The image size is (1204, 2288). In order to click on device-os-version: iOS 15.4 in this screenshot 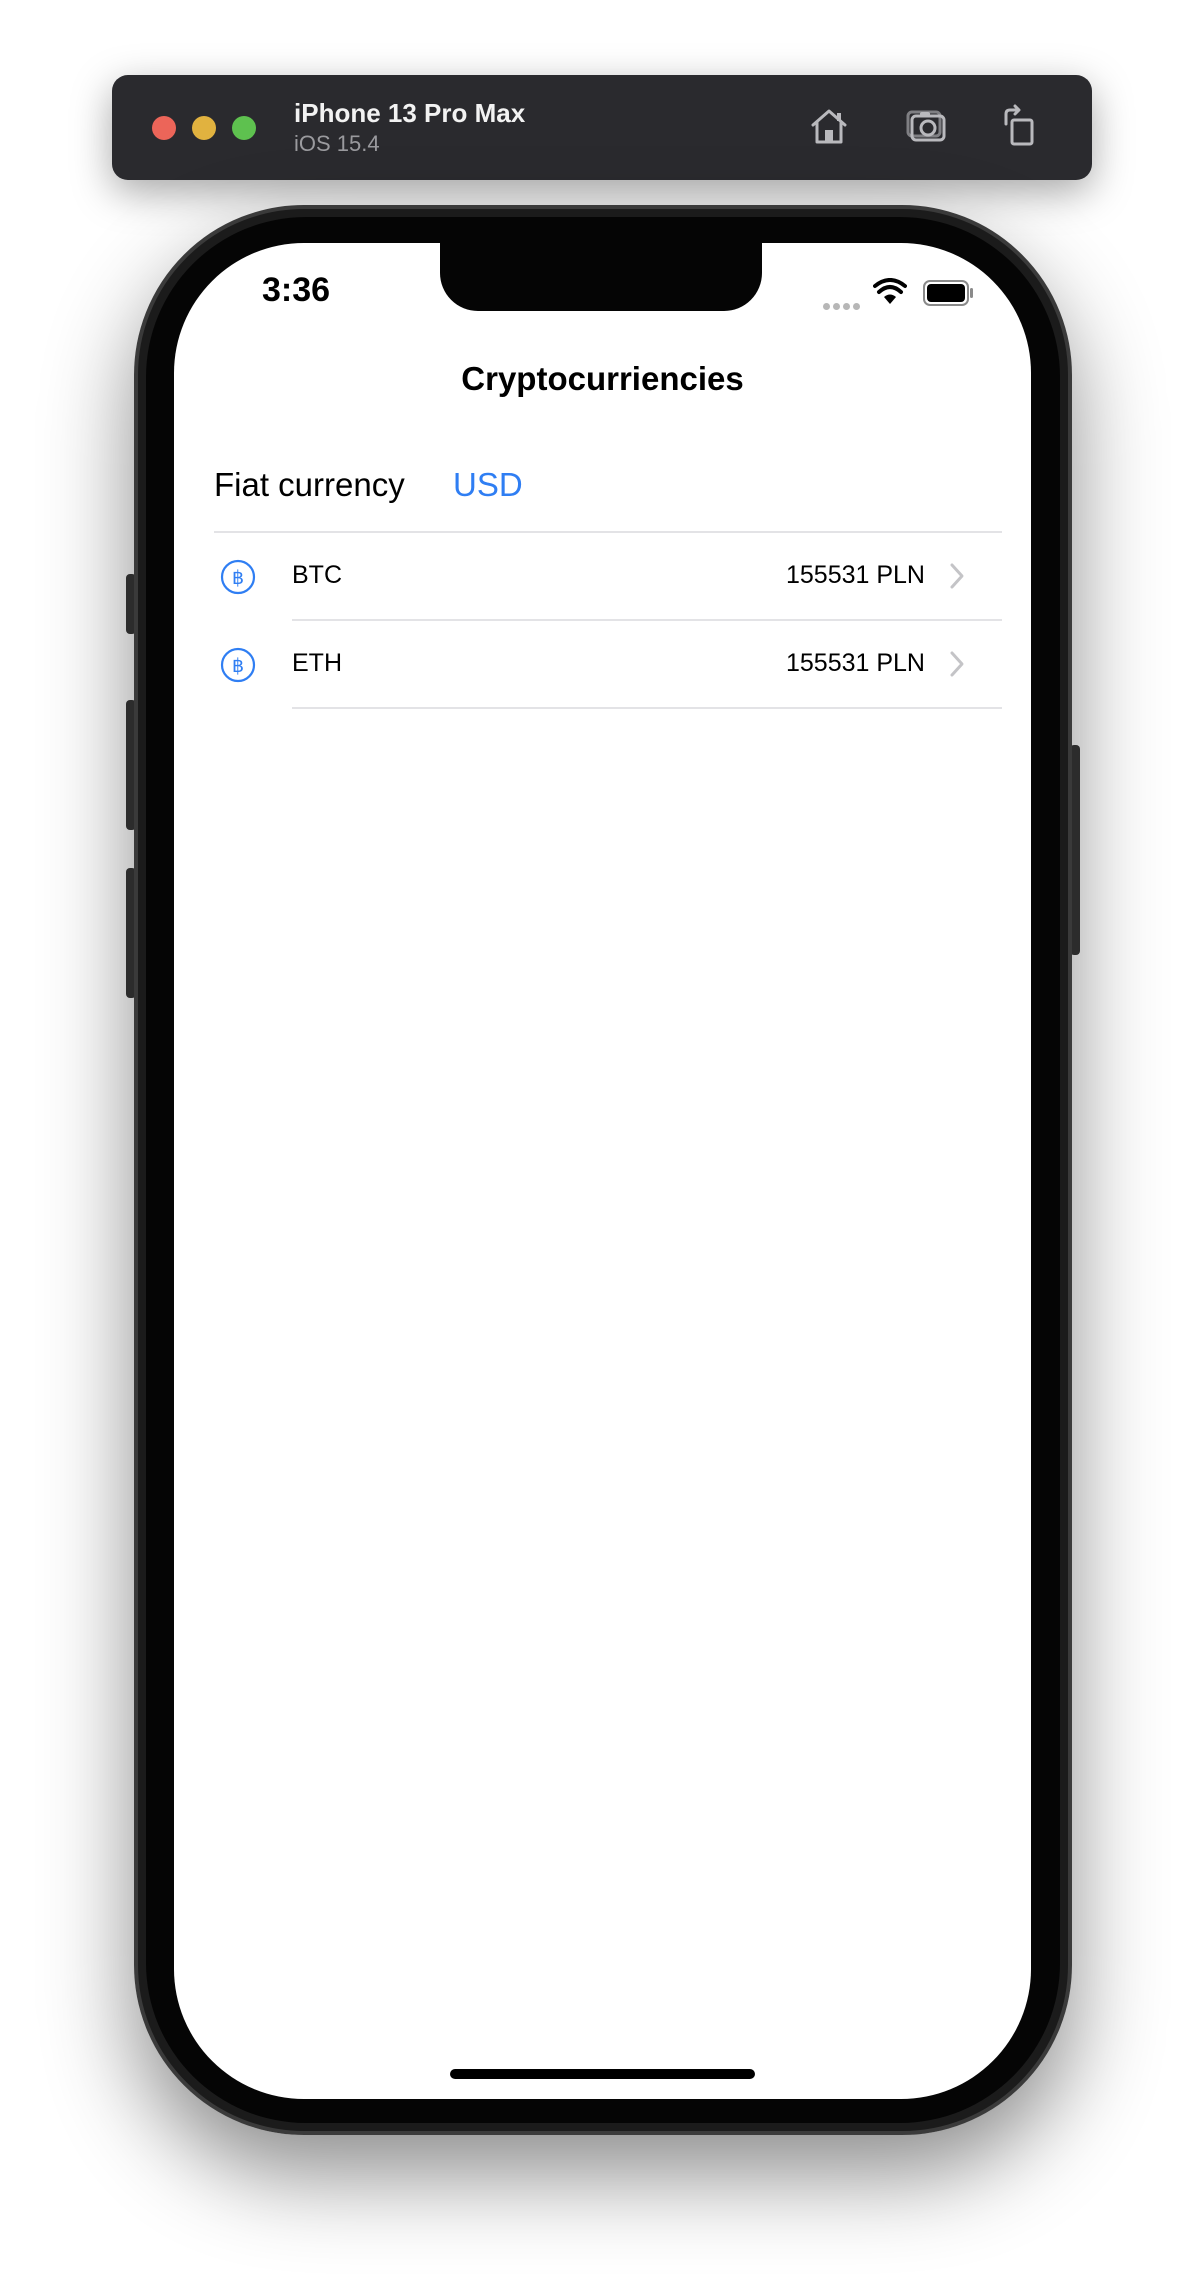, I will do `click(337, 143)`.